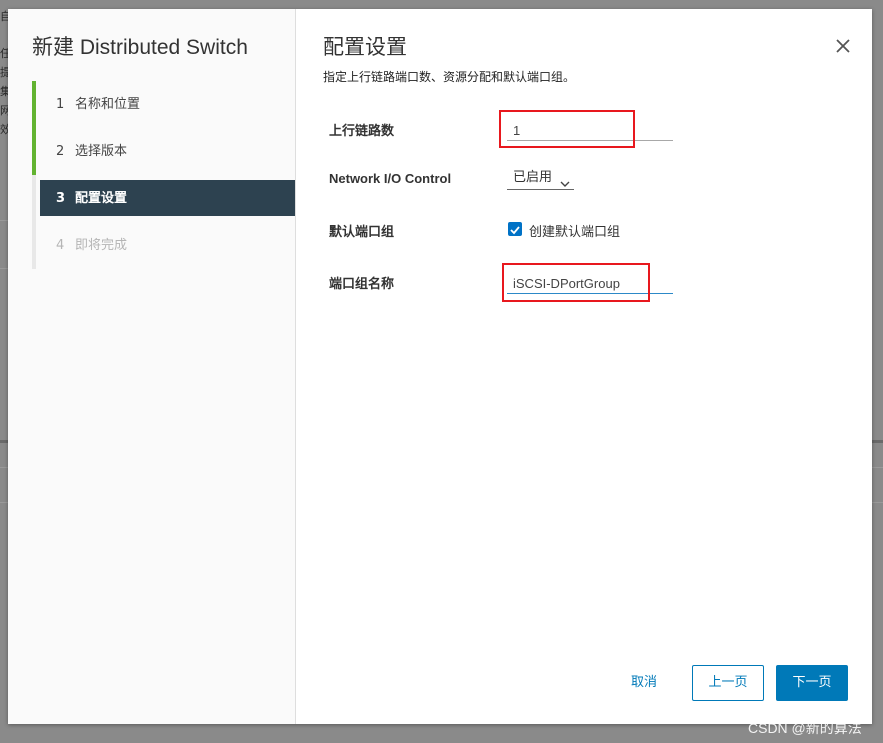 This screenshot has width=883, height=743. I want to click on page-description: 指定上行链路端口数、资源分配和默认端口组。, so click(449, 77).